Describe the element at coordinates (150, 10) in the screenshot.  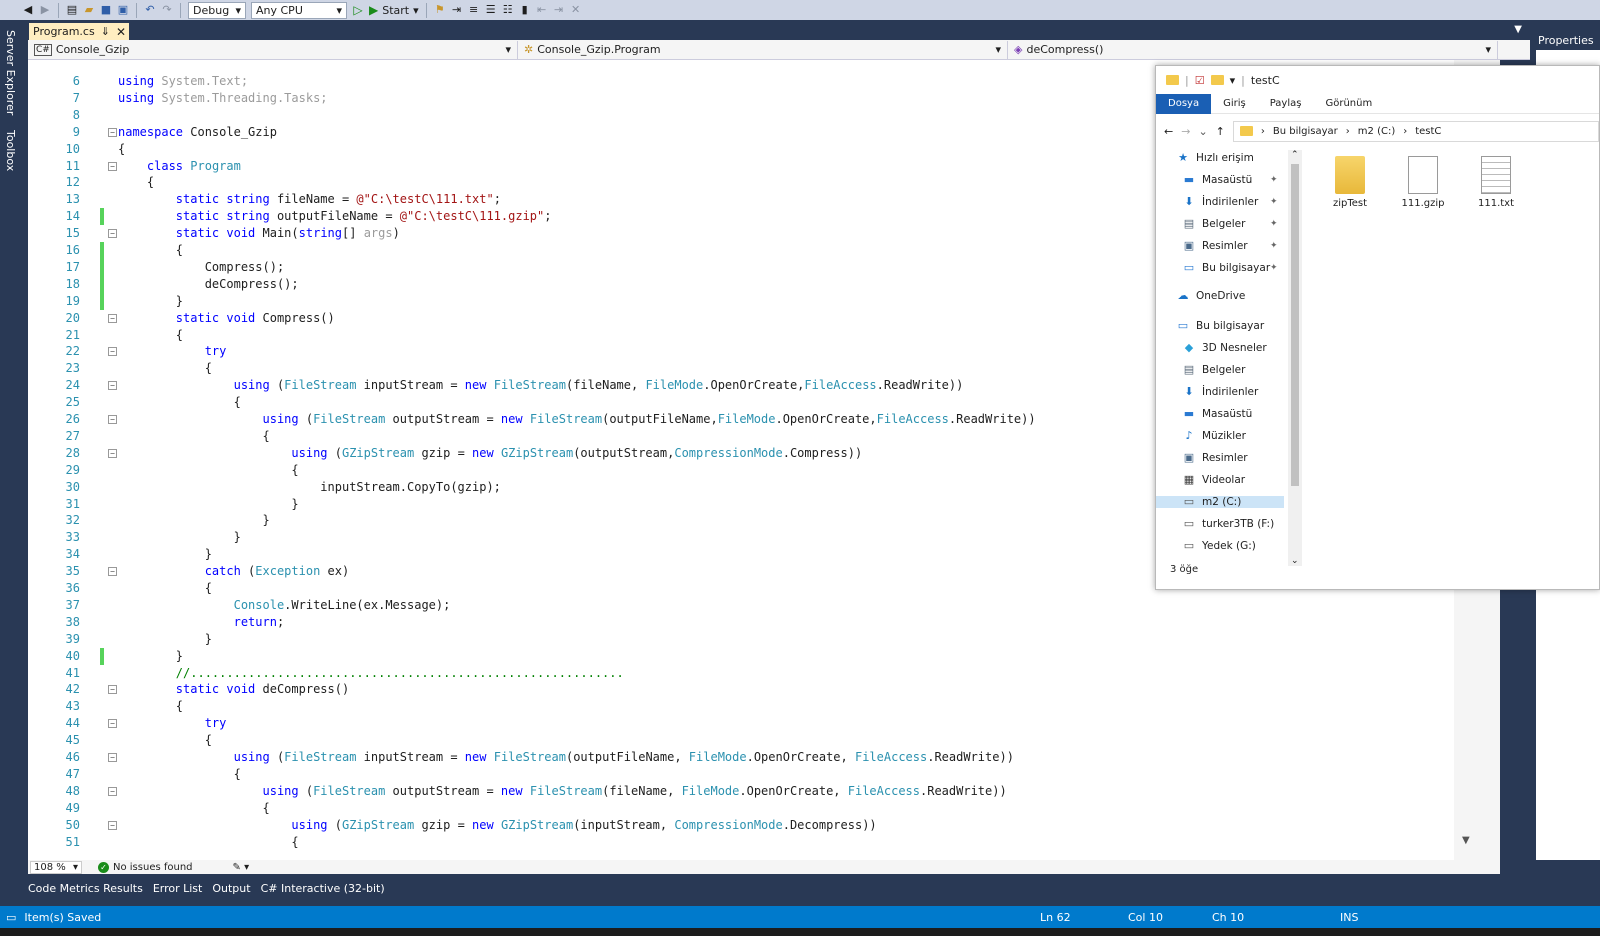
I see `undo-icon: ↶` at that location.